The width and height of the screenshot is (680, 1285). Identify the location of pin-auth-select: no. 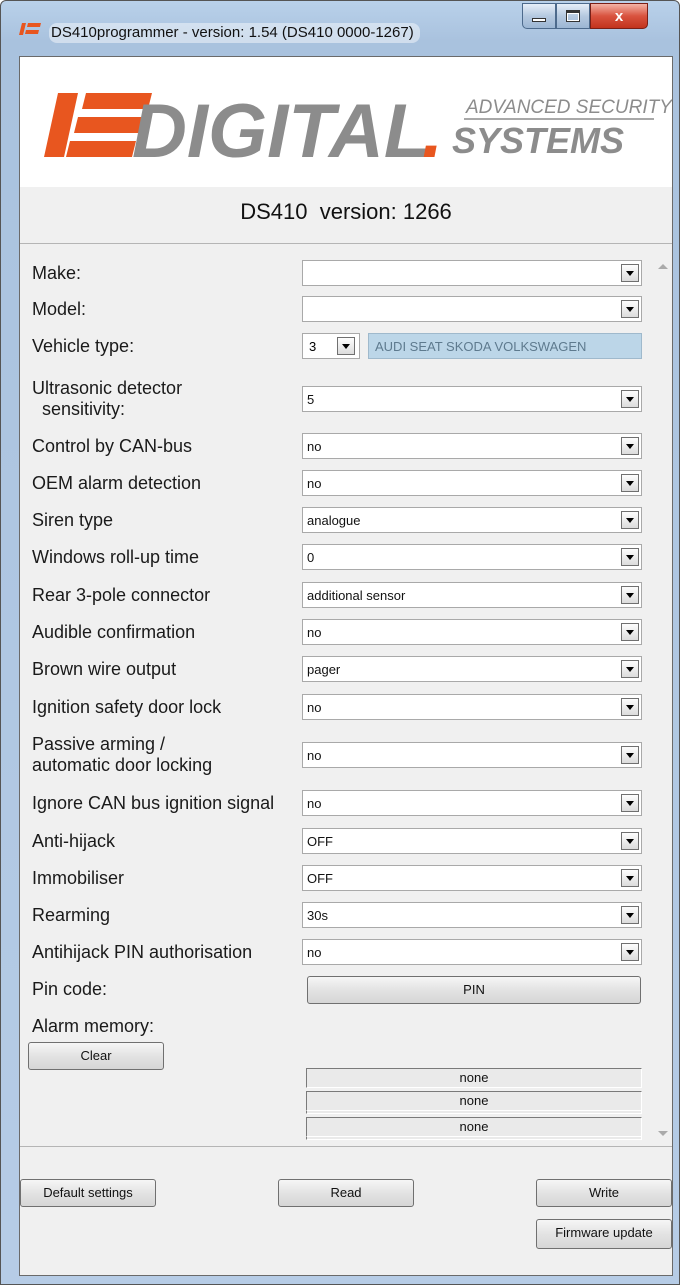
(472, 952).